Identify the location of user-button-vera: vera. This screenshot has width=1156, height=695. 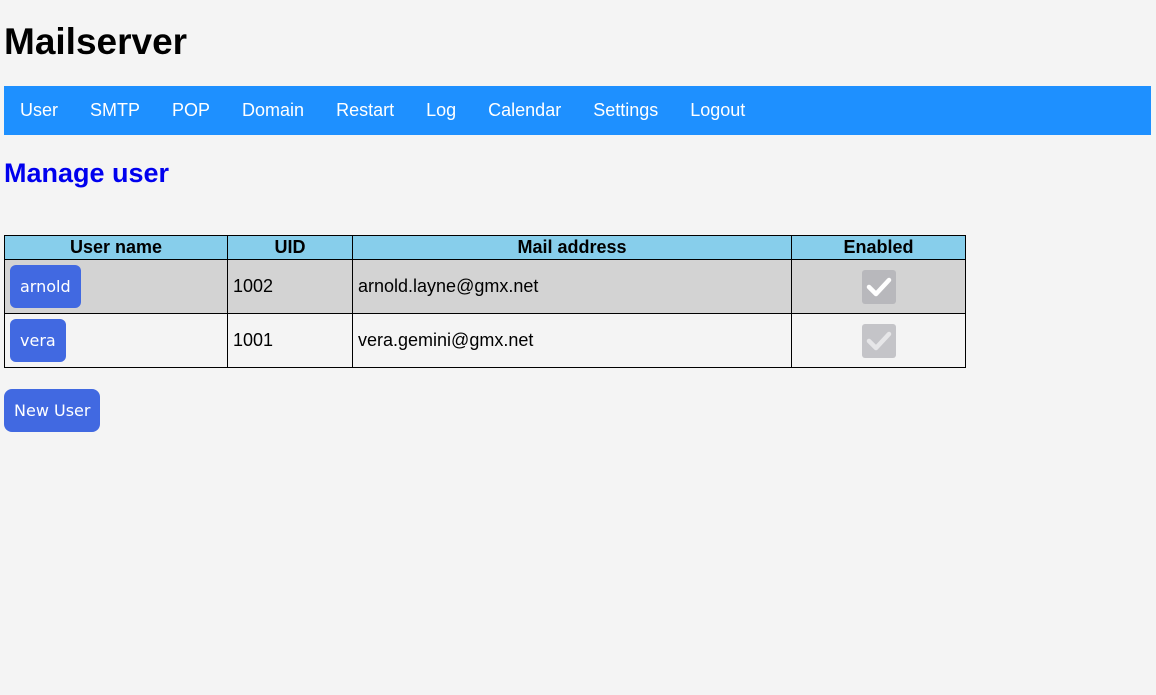
(38, 340).